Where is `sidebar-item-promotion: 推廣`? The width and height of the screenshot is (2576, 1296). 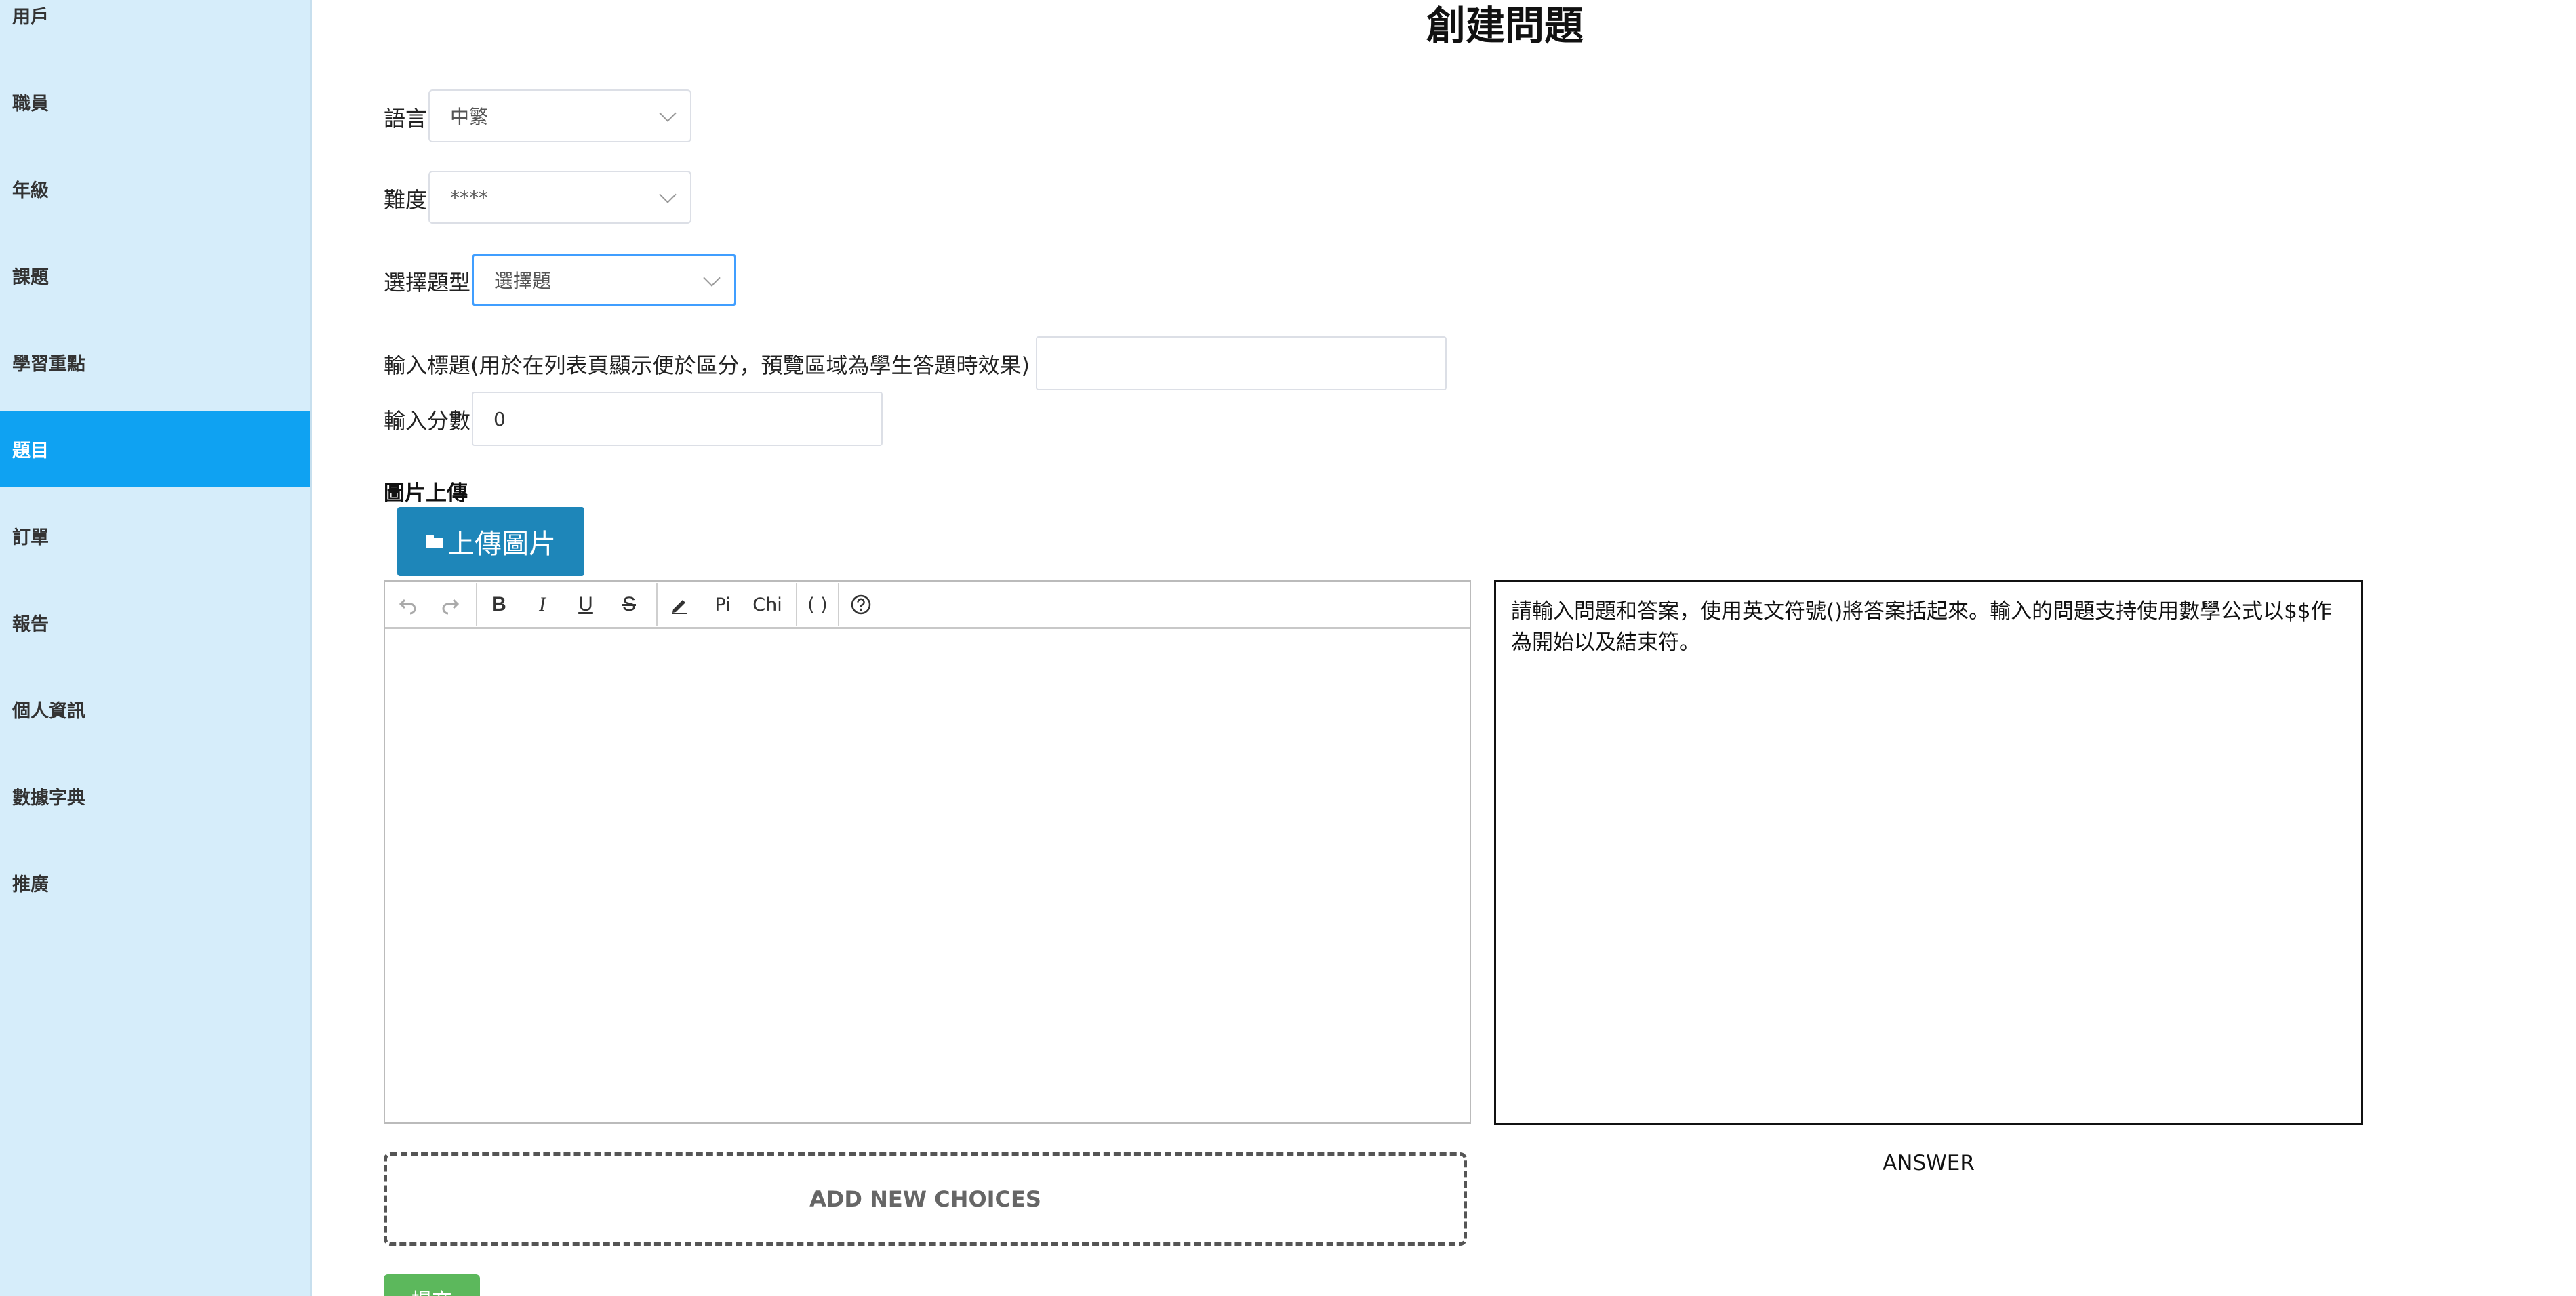
sidebar-item-promotion: 推廣 is located at coordinates (155, 882).